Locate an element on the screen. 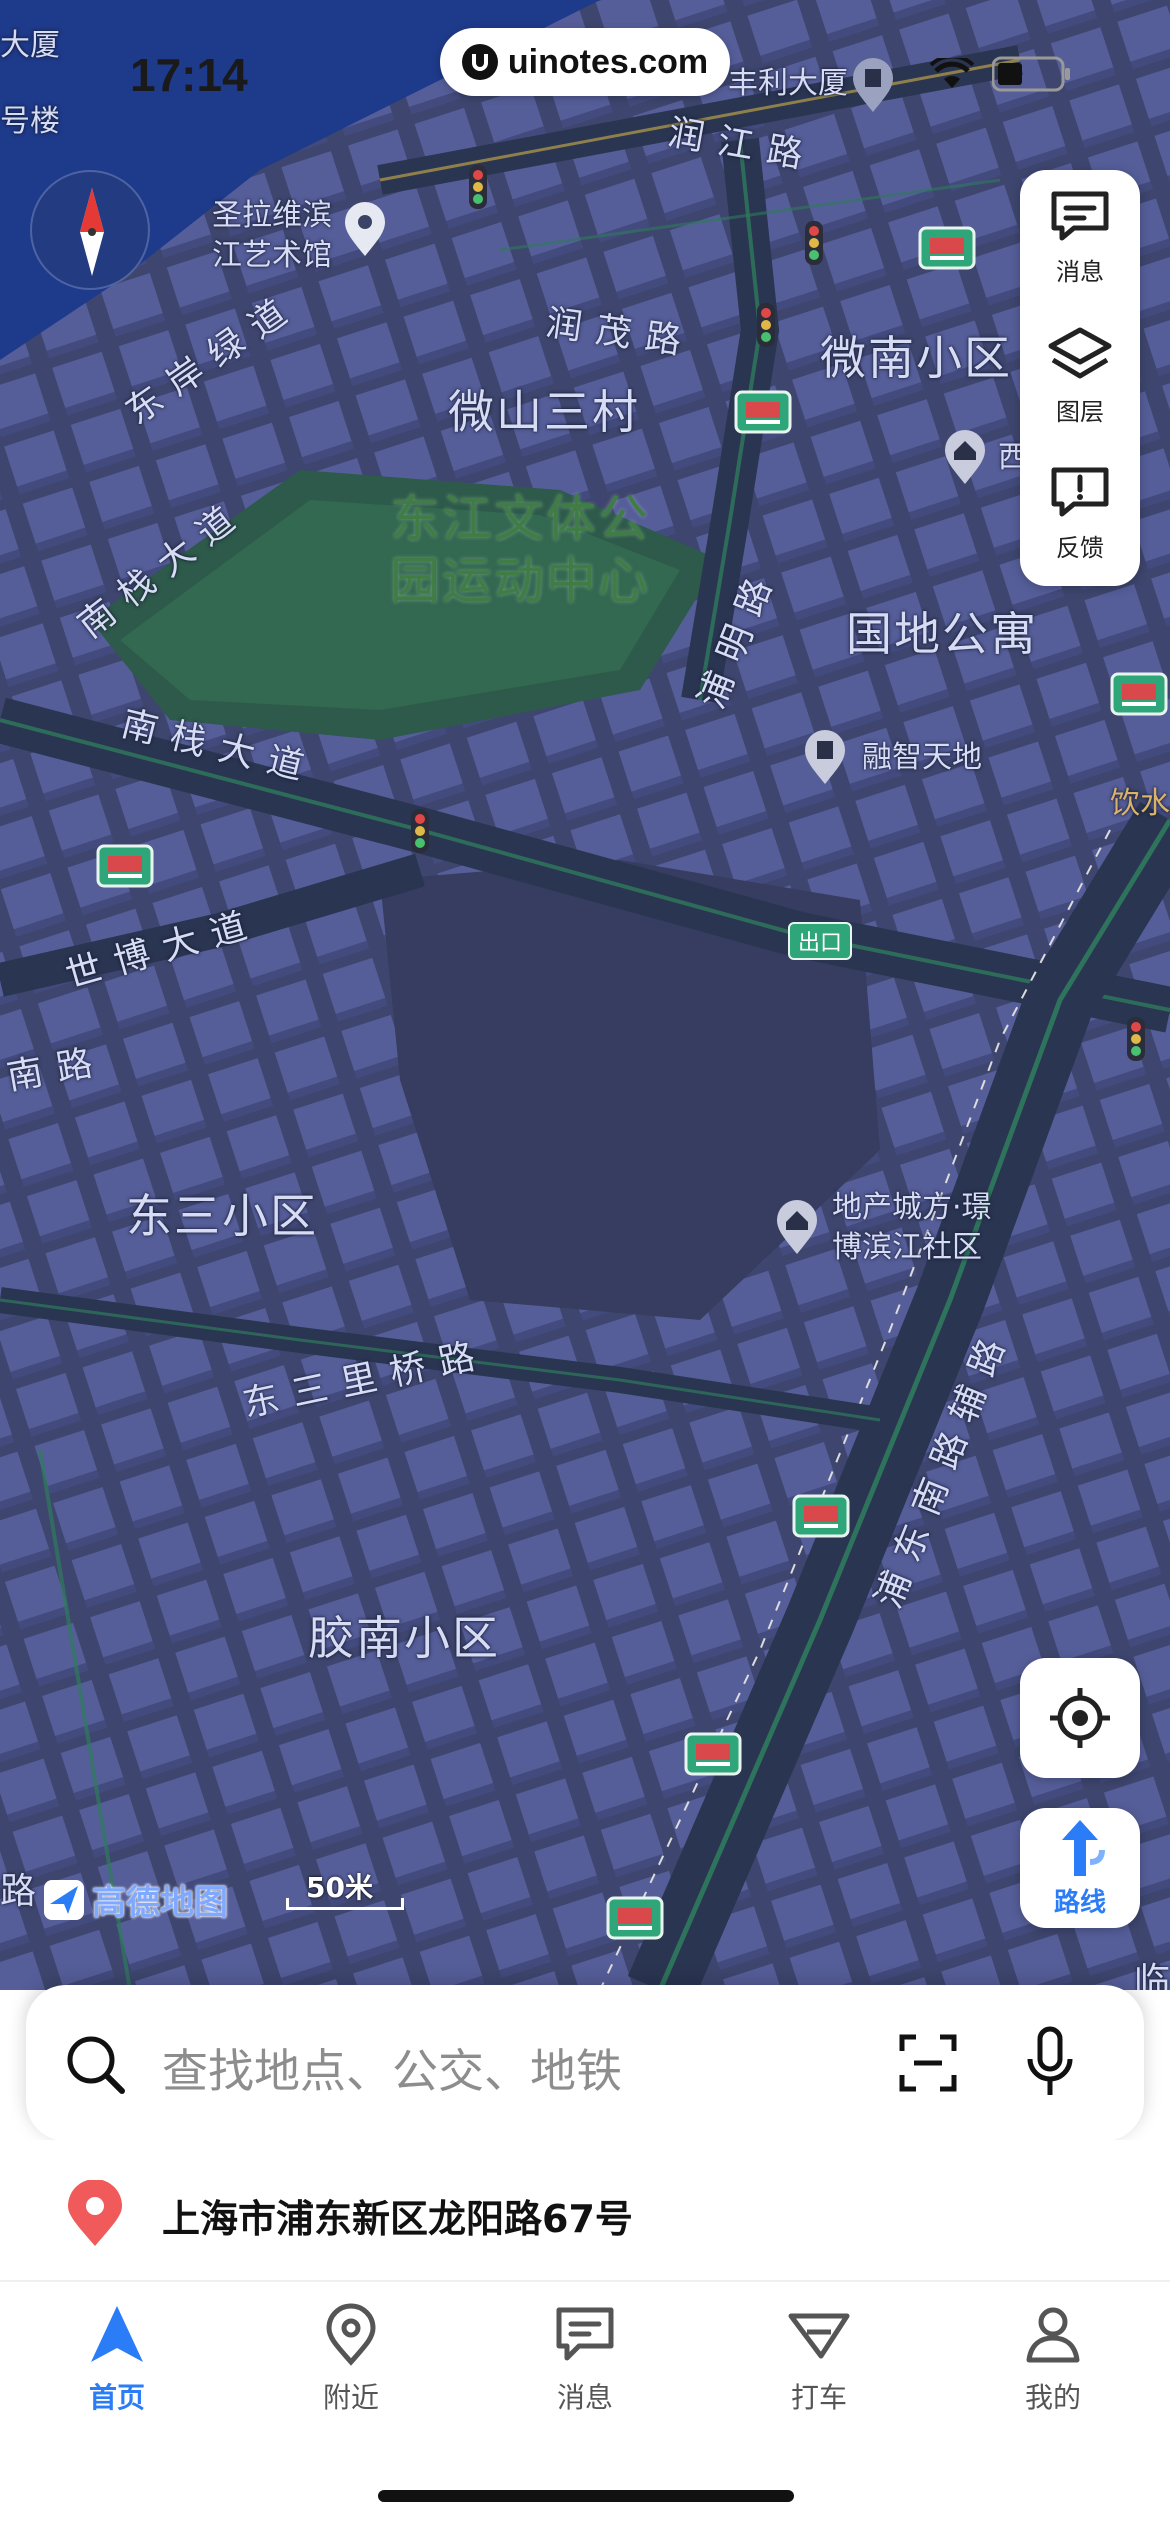  feedback-tool-button: 反馈 is located at coordinates (1080, 513).